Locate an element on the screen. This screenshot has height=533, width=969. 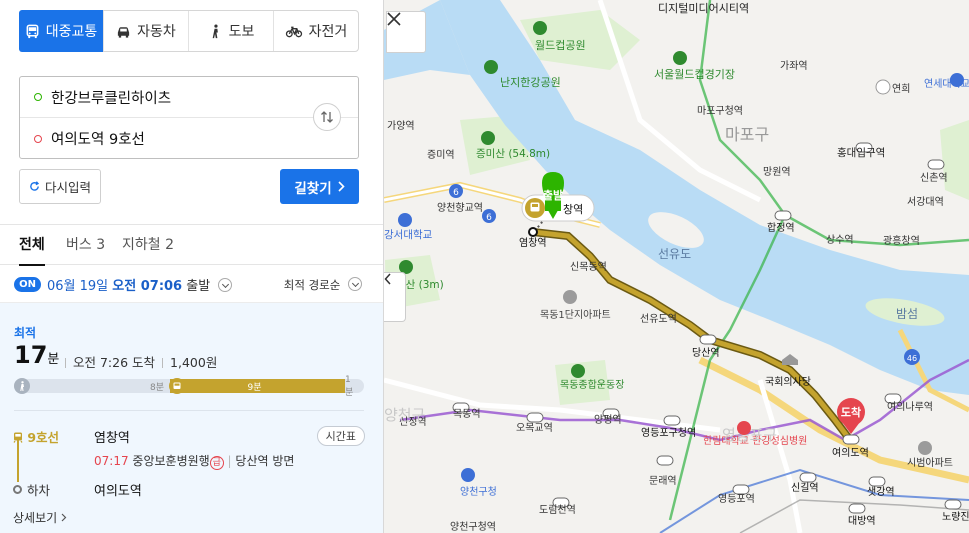
start-badge-text: 출발 is located at coordinates (553, 195).